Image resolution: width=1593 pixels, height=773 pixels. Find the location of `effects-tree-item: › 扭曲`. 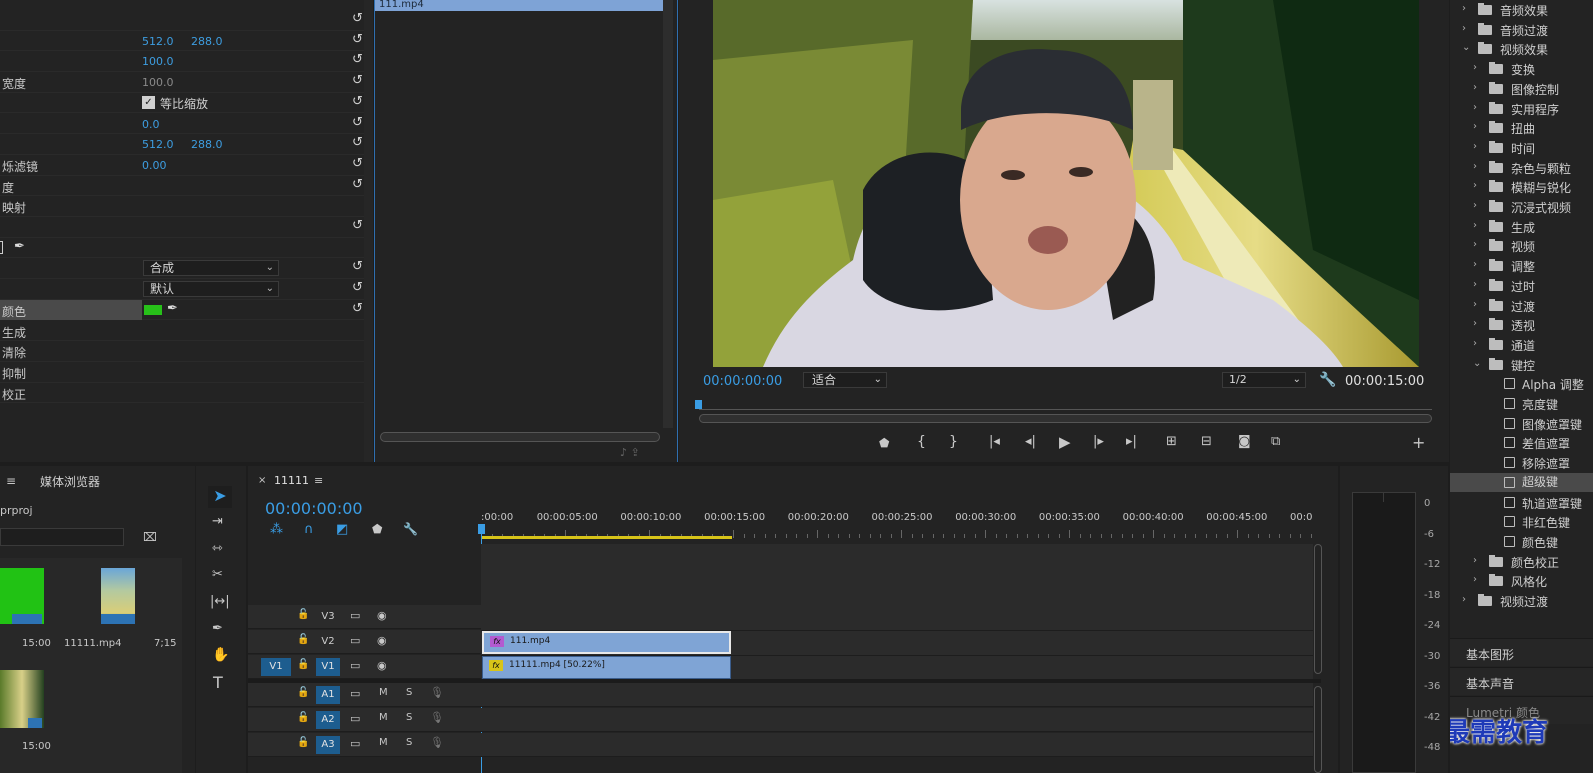

effects-tree-item: › 扭曲 is located at coordinates (1521, 128).